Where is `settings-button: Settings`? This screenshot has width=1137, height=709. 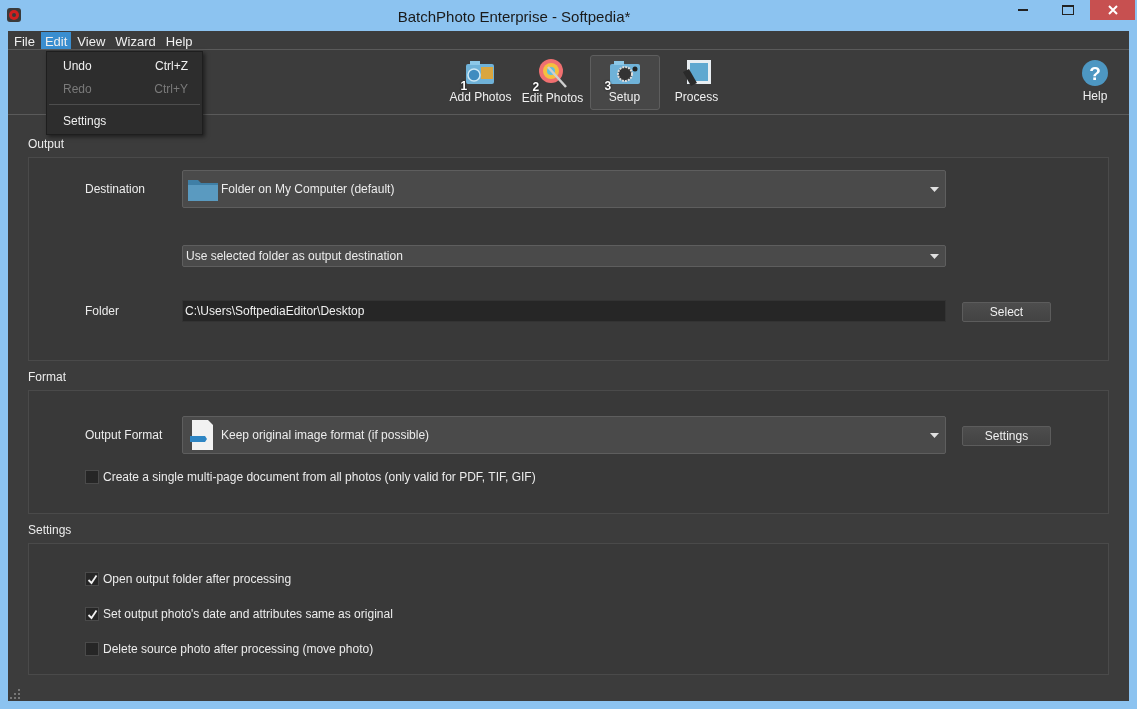 settings-button: Settings is located at coordinates (1006, 436).